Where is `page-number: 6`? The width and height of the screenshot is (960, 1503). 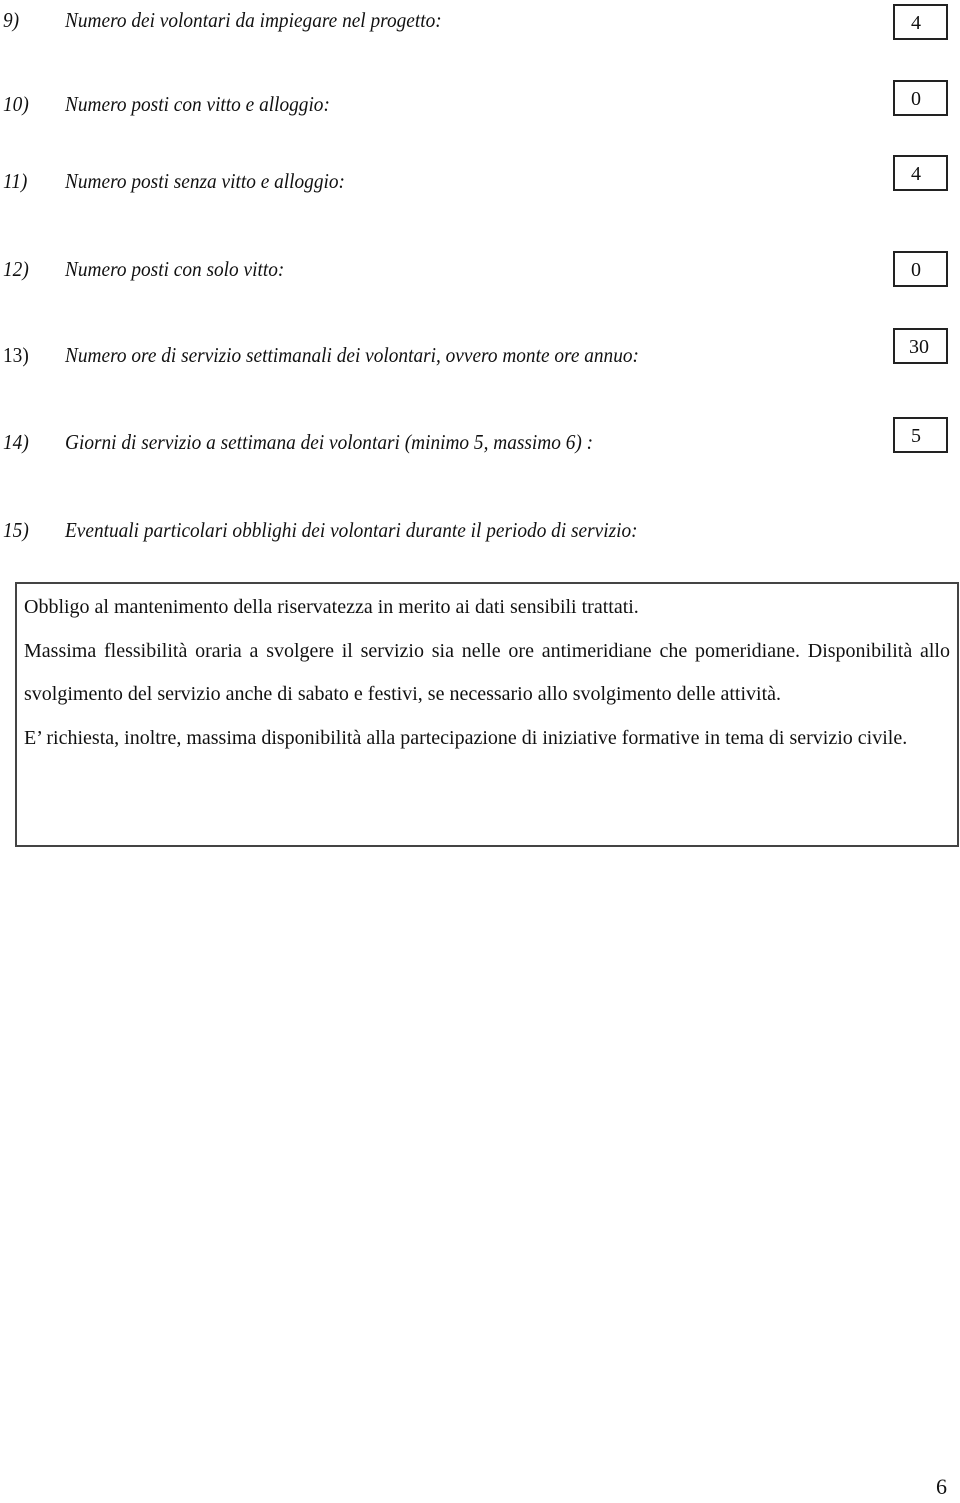 page-number: 6 is located at coordinates (941, 1486).